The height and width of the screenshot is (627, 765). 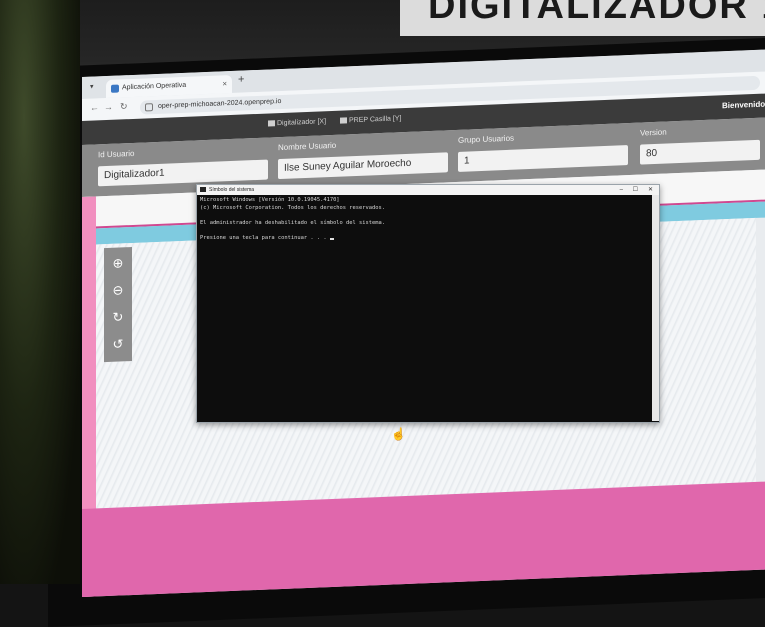 What do you see at coordinates (543, 158) in the screenshot?
I see `grupo-usuarios-field: 1` at bounding box center [543, 158].